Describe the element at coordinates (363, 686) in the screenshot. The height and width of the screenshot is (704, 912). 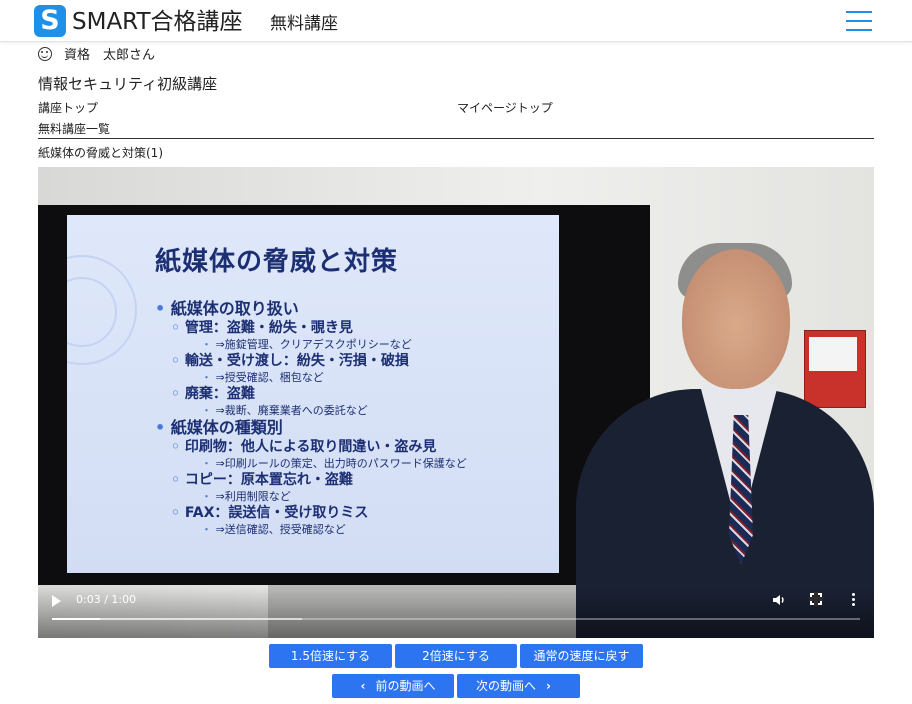
I see `chevron-left-icon: ‹` at that location.